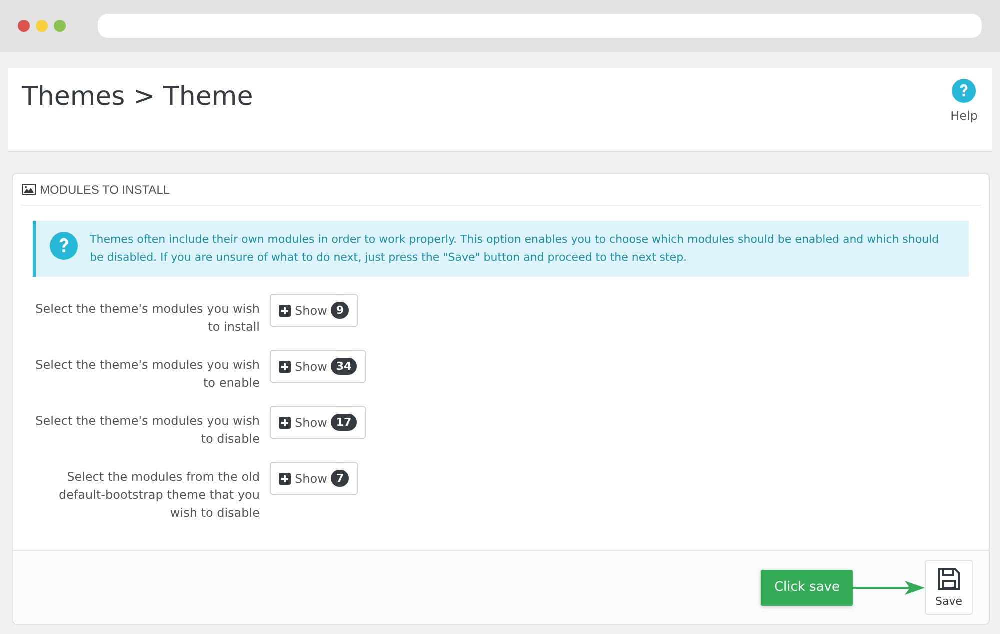 This screenshot has height=634, width=1000. What do you see at coordinates (344, 422) in the screenshot?
I see `count-badge: 17` at bounding box center [344, 422].